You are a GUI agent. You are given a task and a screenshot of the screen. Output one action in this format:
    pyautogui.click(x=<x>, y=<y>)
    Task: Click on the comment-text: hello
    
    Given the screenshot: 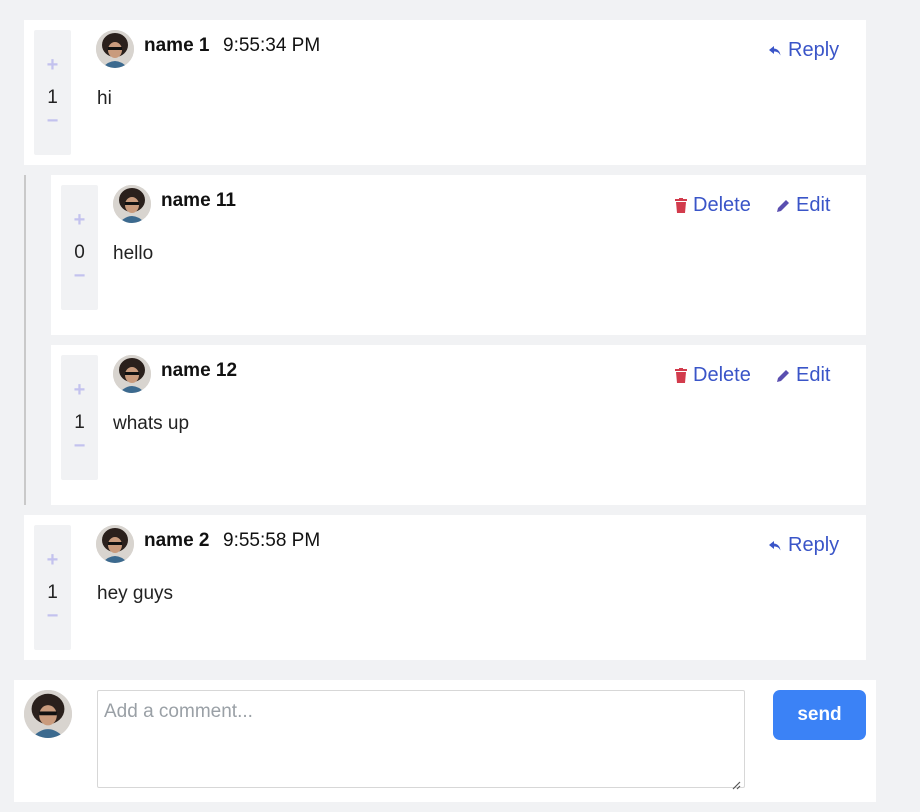 What is the action you would take?
    pyautogui.click(x=133, y=253)
    